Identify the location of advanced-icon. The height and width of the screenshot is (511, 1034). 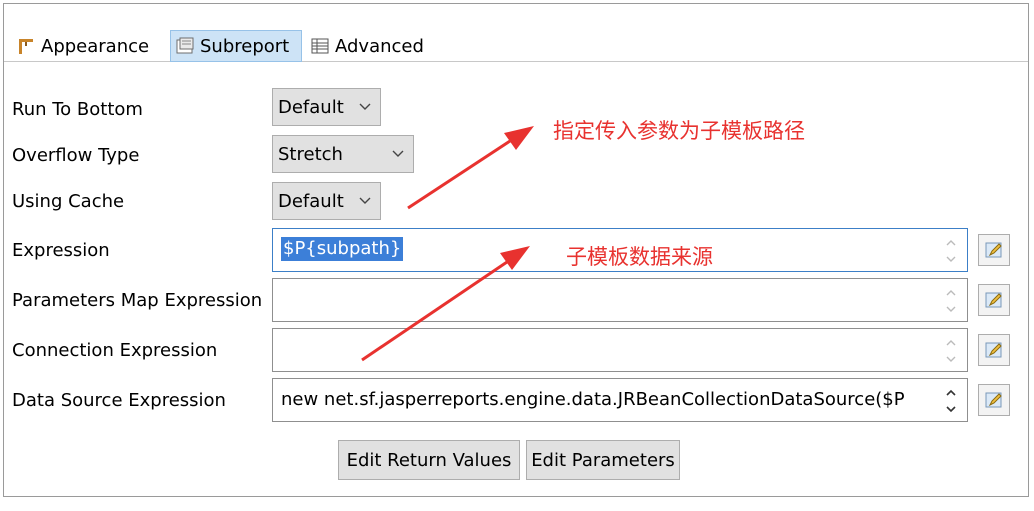
(320, 46).